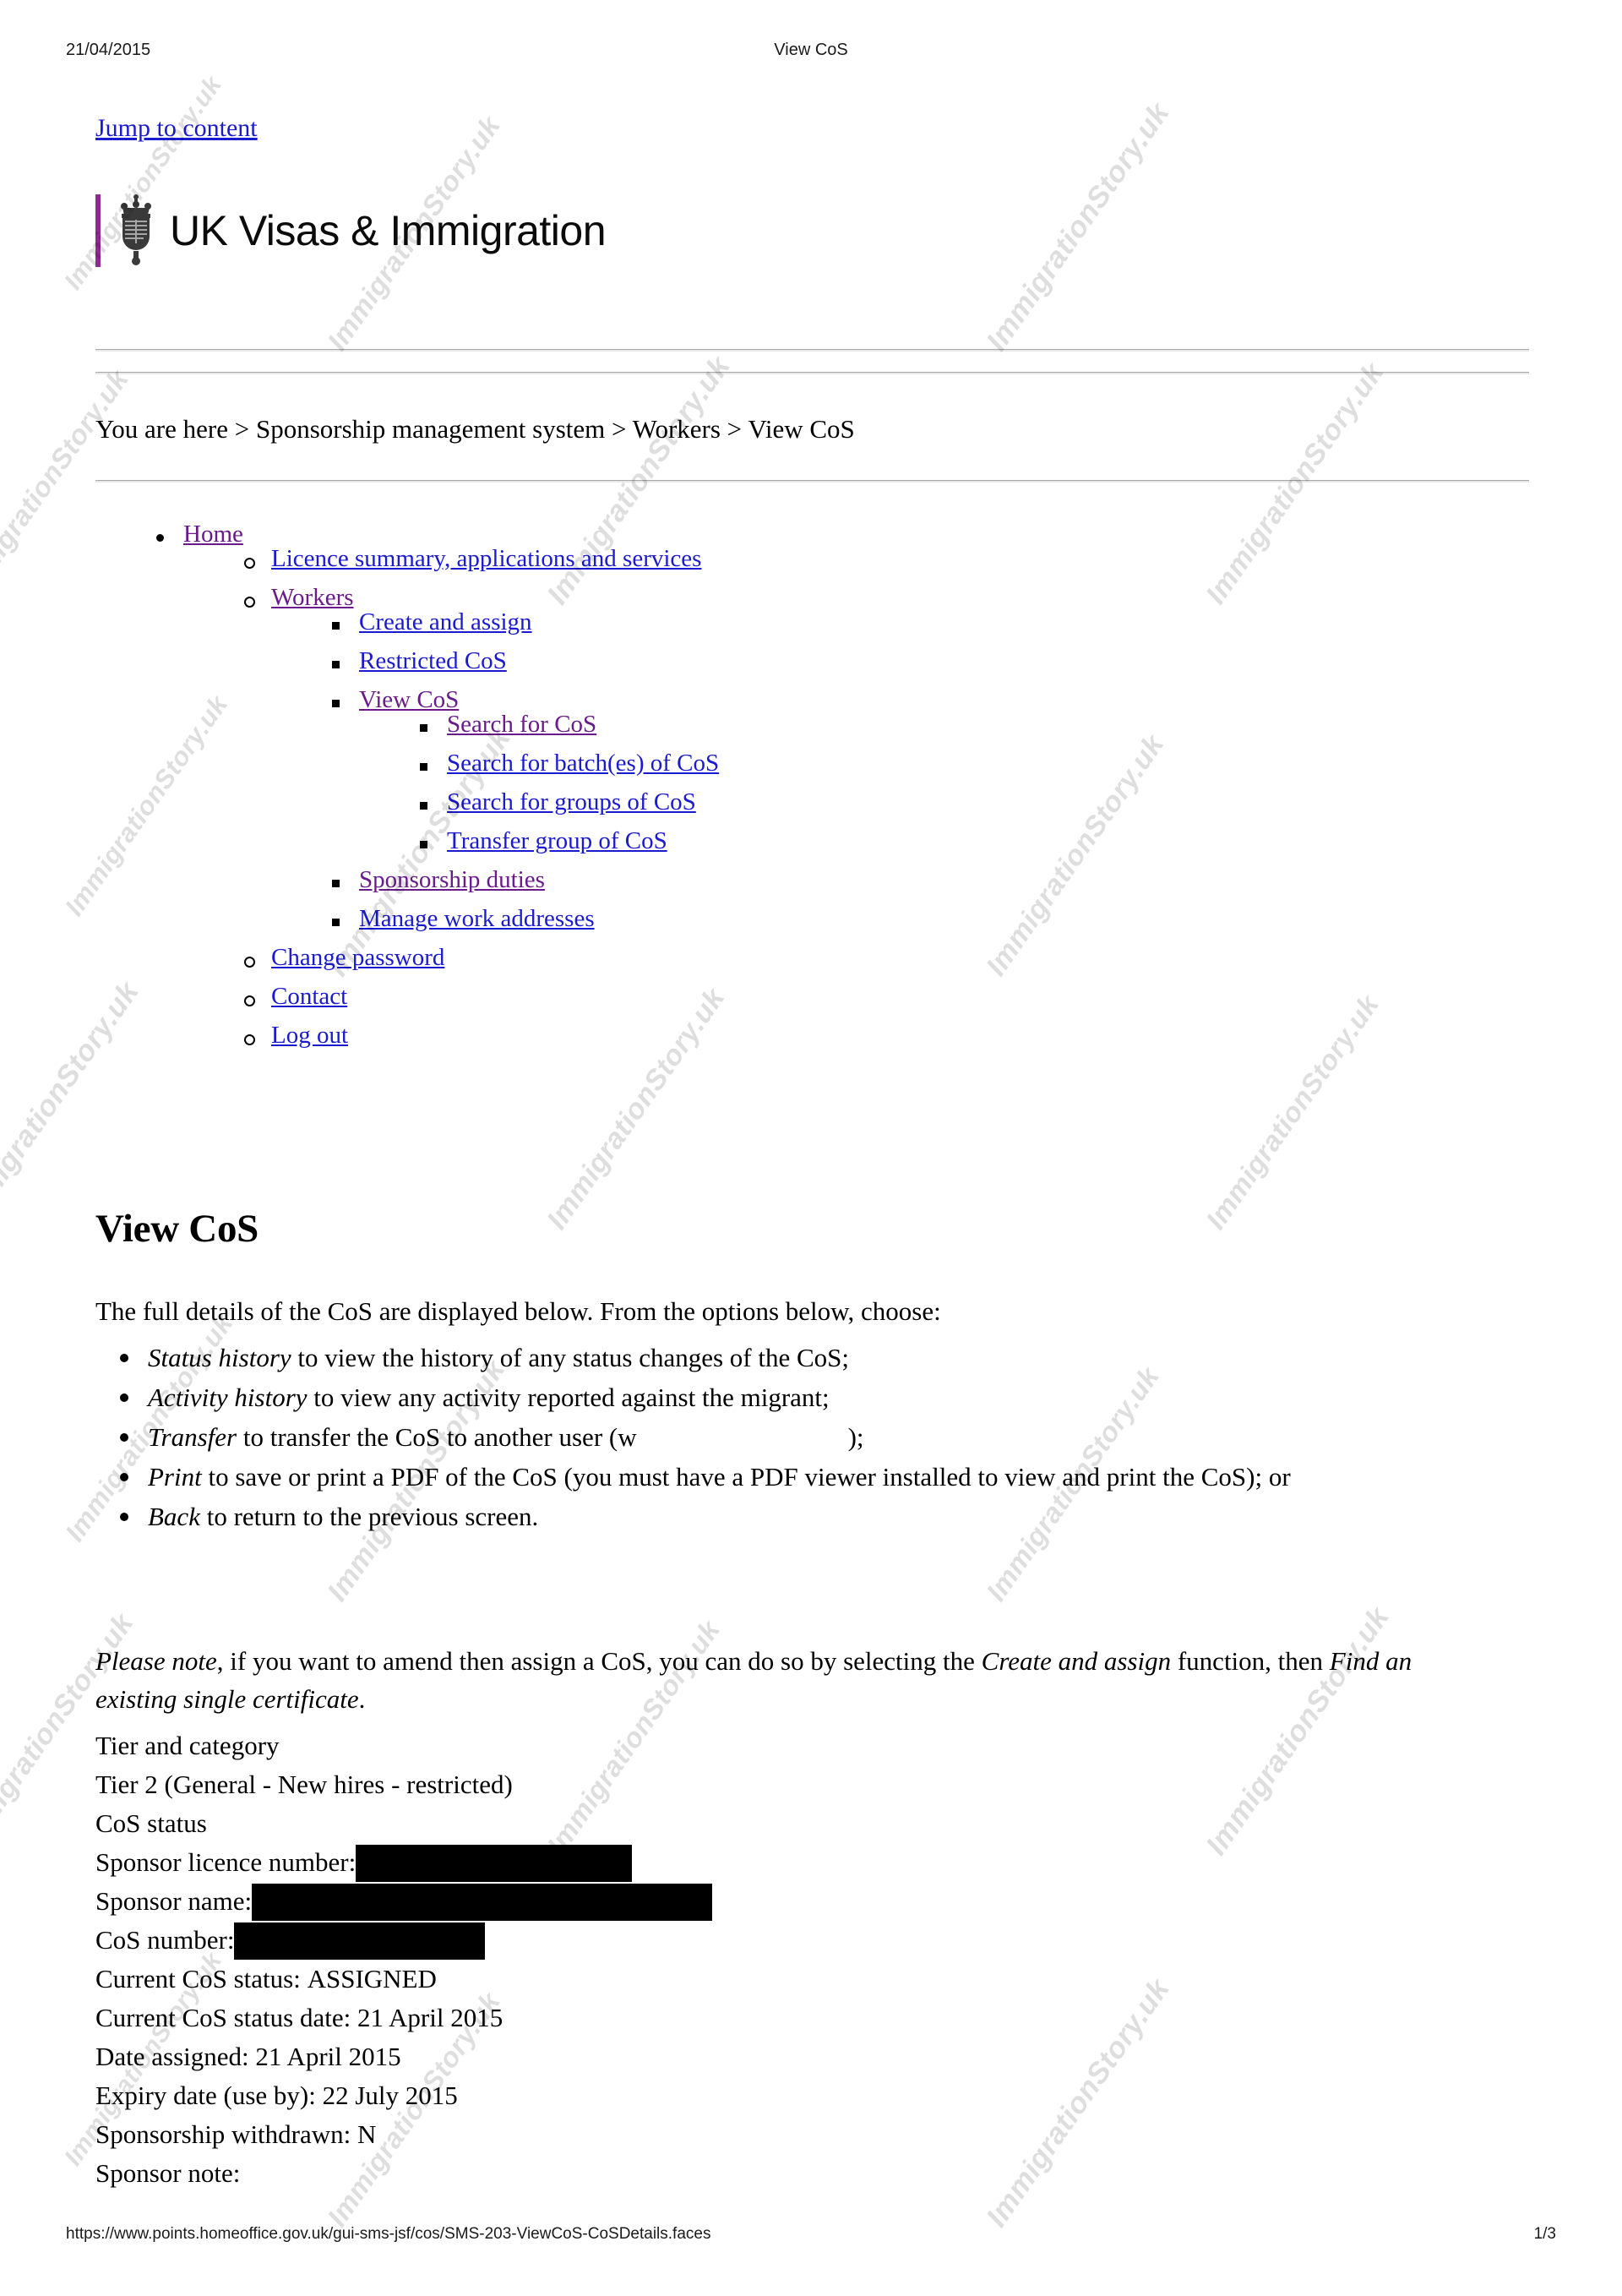 The width and height of the screenshot is (1622, 2296). I want to click on tier-label: Tier and category, so click(188, 1745).